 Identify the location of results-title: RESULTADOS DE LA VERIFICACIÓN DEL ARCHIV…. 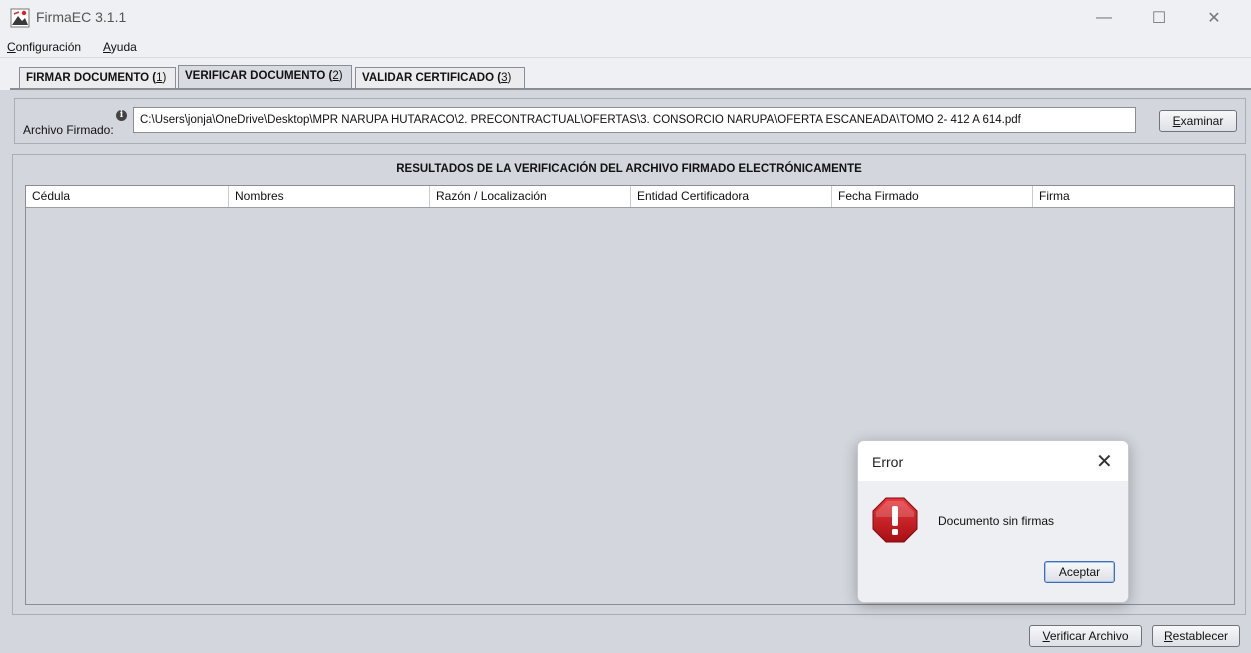
(629, 169).